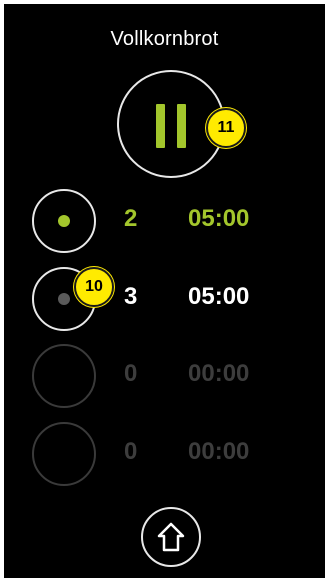  What do you see at coordinates (219, 451) in the screenshot?
I see `stage-4-time: 00:00` at bounding box center [219, 451].